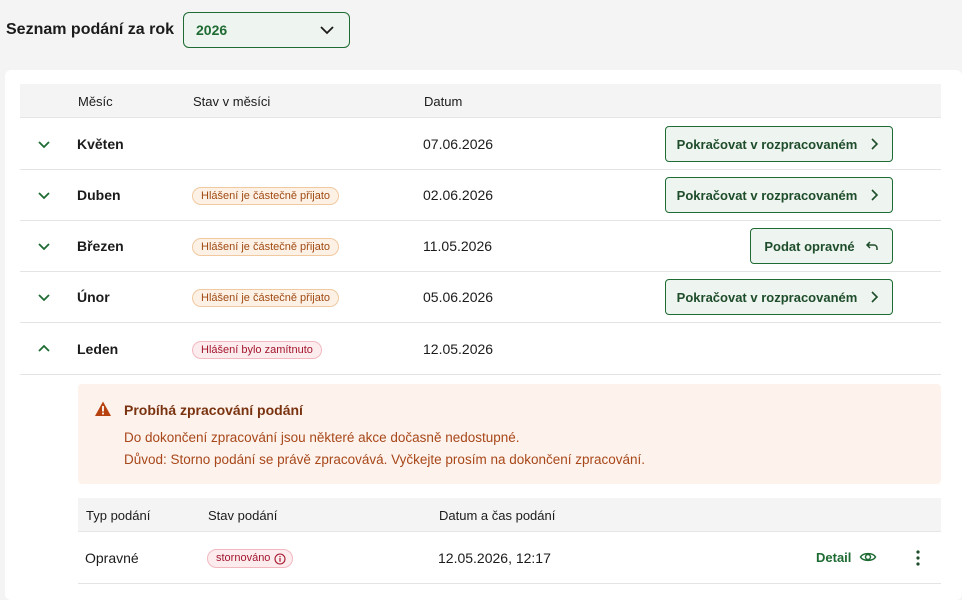 The width and height of the screenshot is (962, 600). Describe the element at coordinates (868, 557) in the screenshot. I see `eye-icon` at that location.